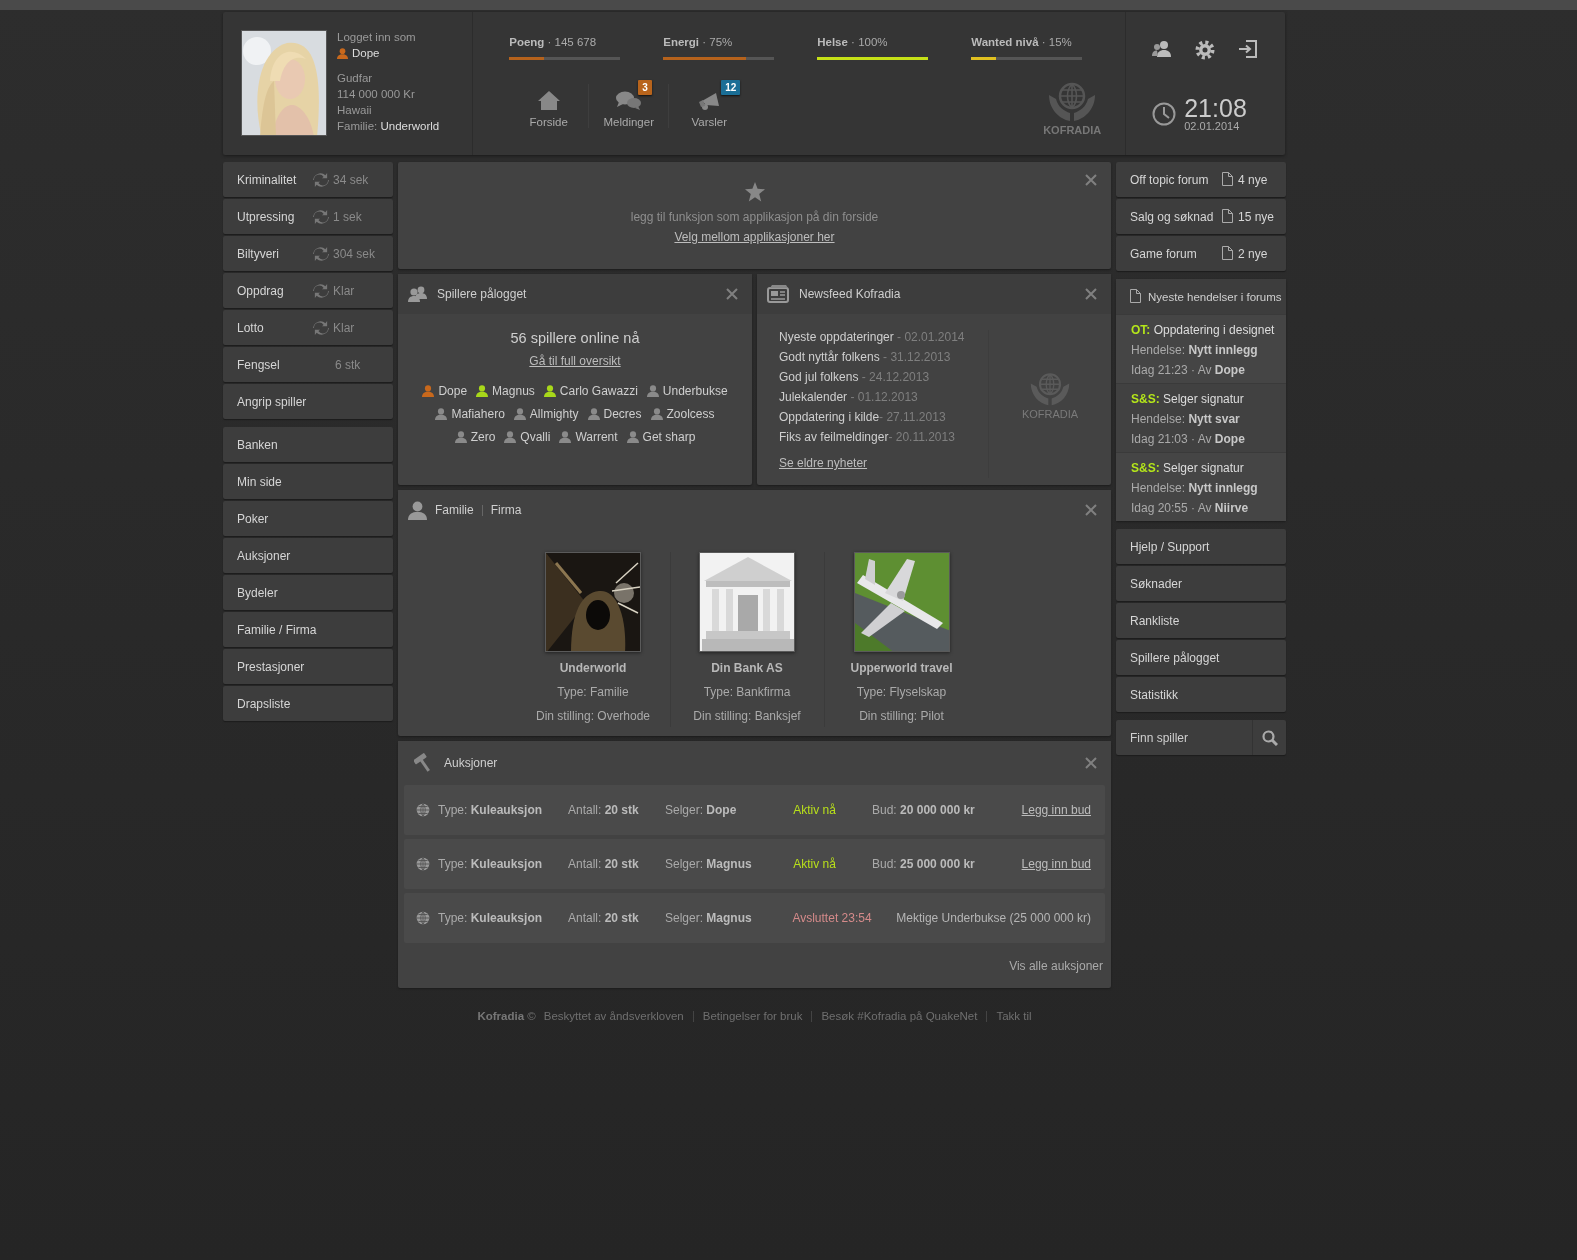 This screenshot has height=1260, width=1577. What do you see at coordinates (669, 437) in the screenshot?
I see `player-link: Get sharp` at bounding box center [669, 437].